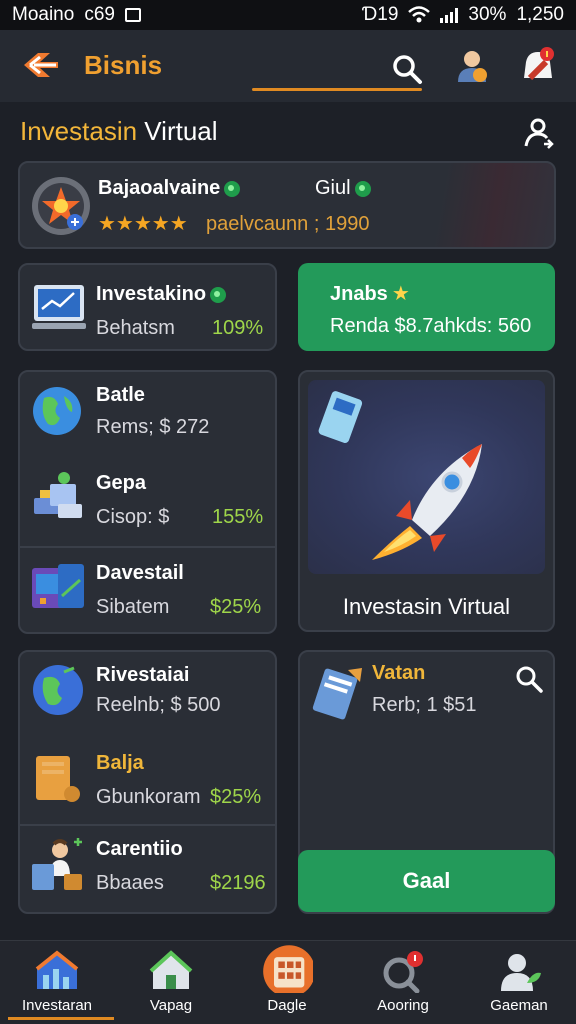  Describe the element at coordinates (238, 328) in the screenshot. I see `tile-value: 109%` at that location.